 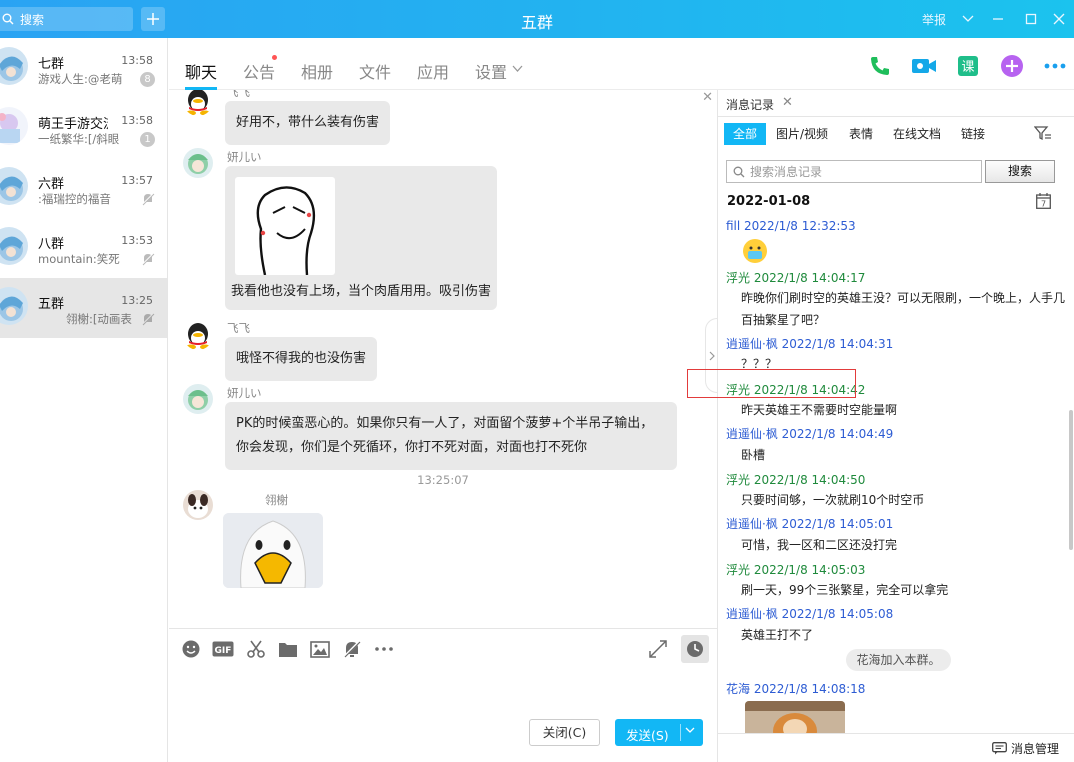 I want to click on conversation-time: 13:53, so click(x=137, y=240).